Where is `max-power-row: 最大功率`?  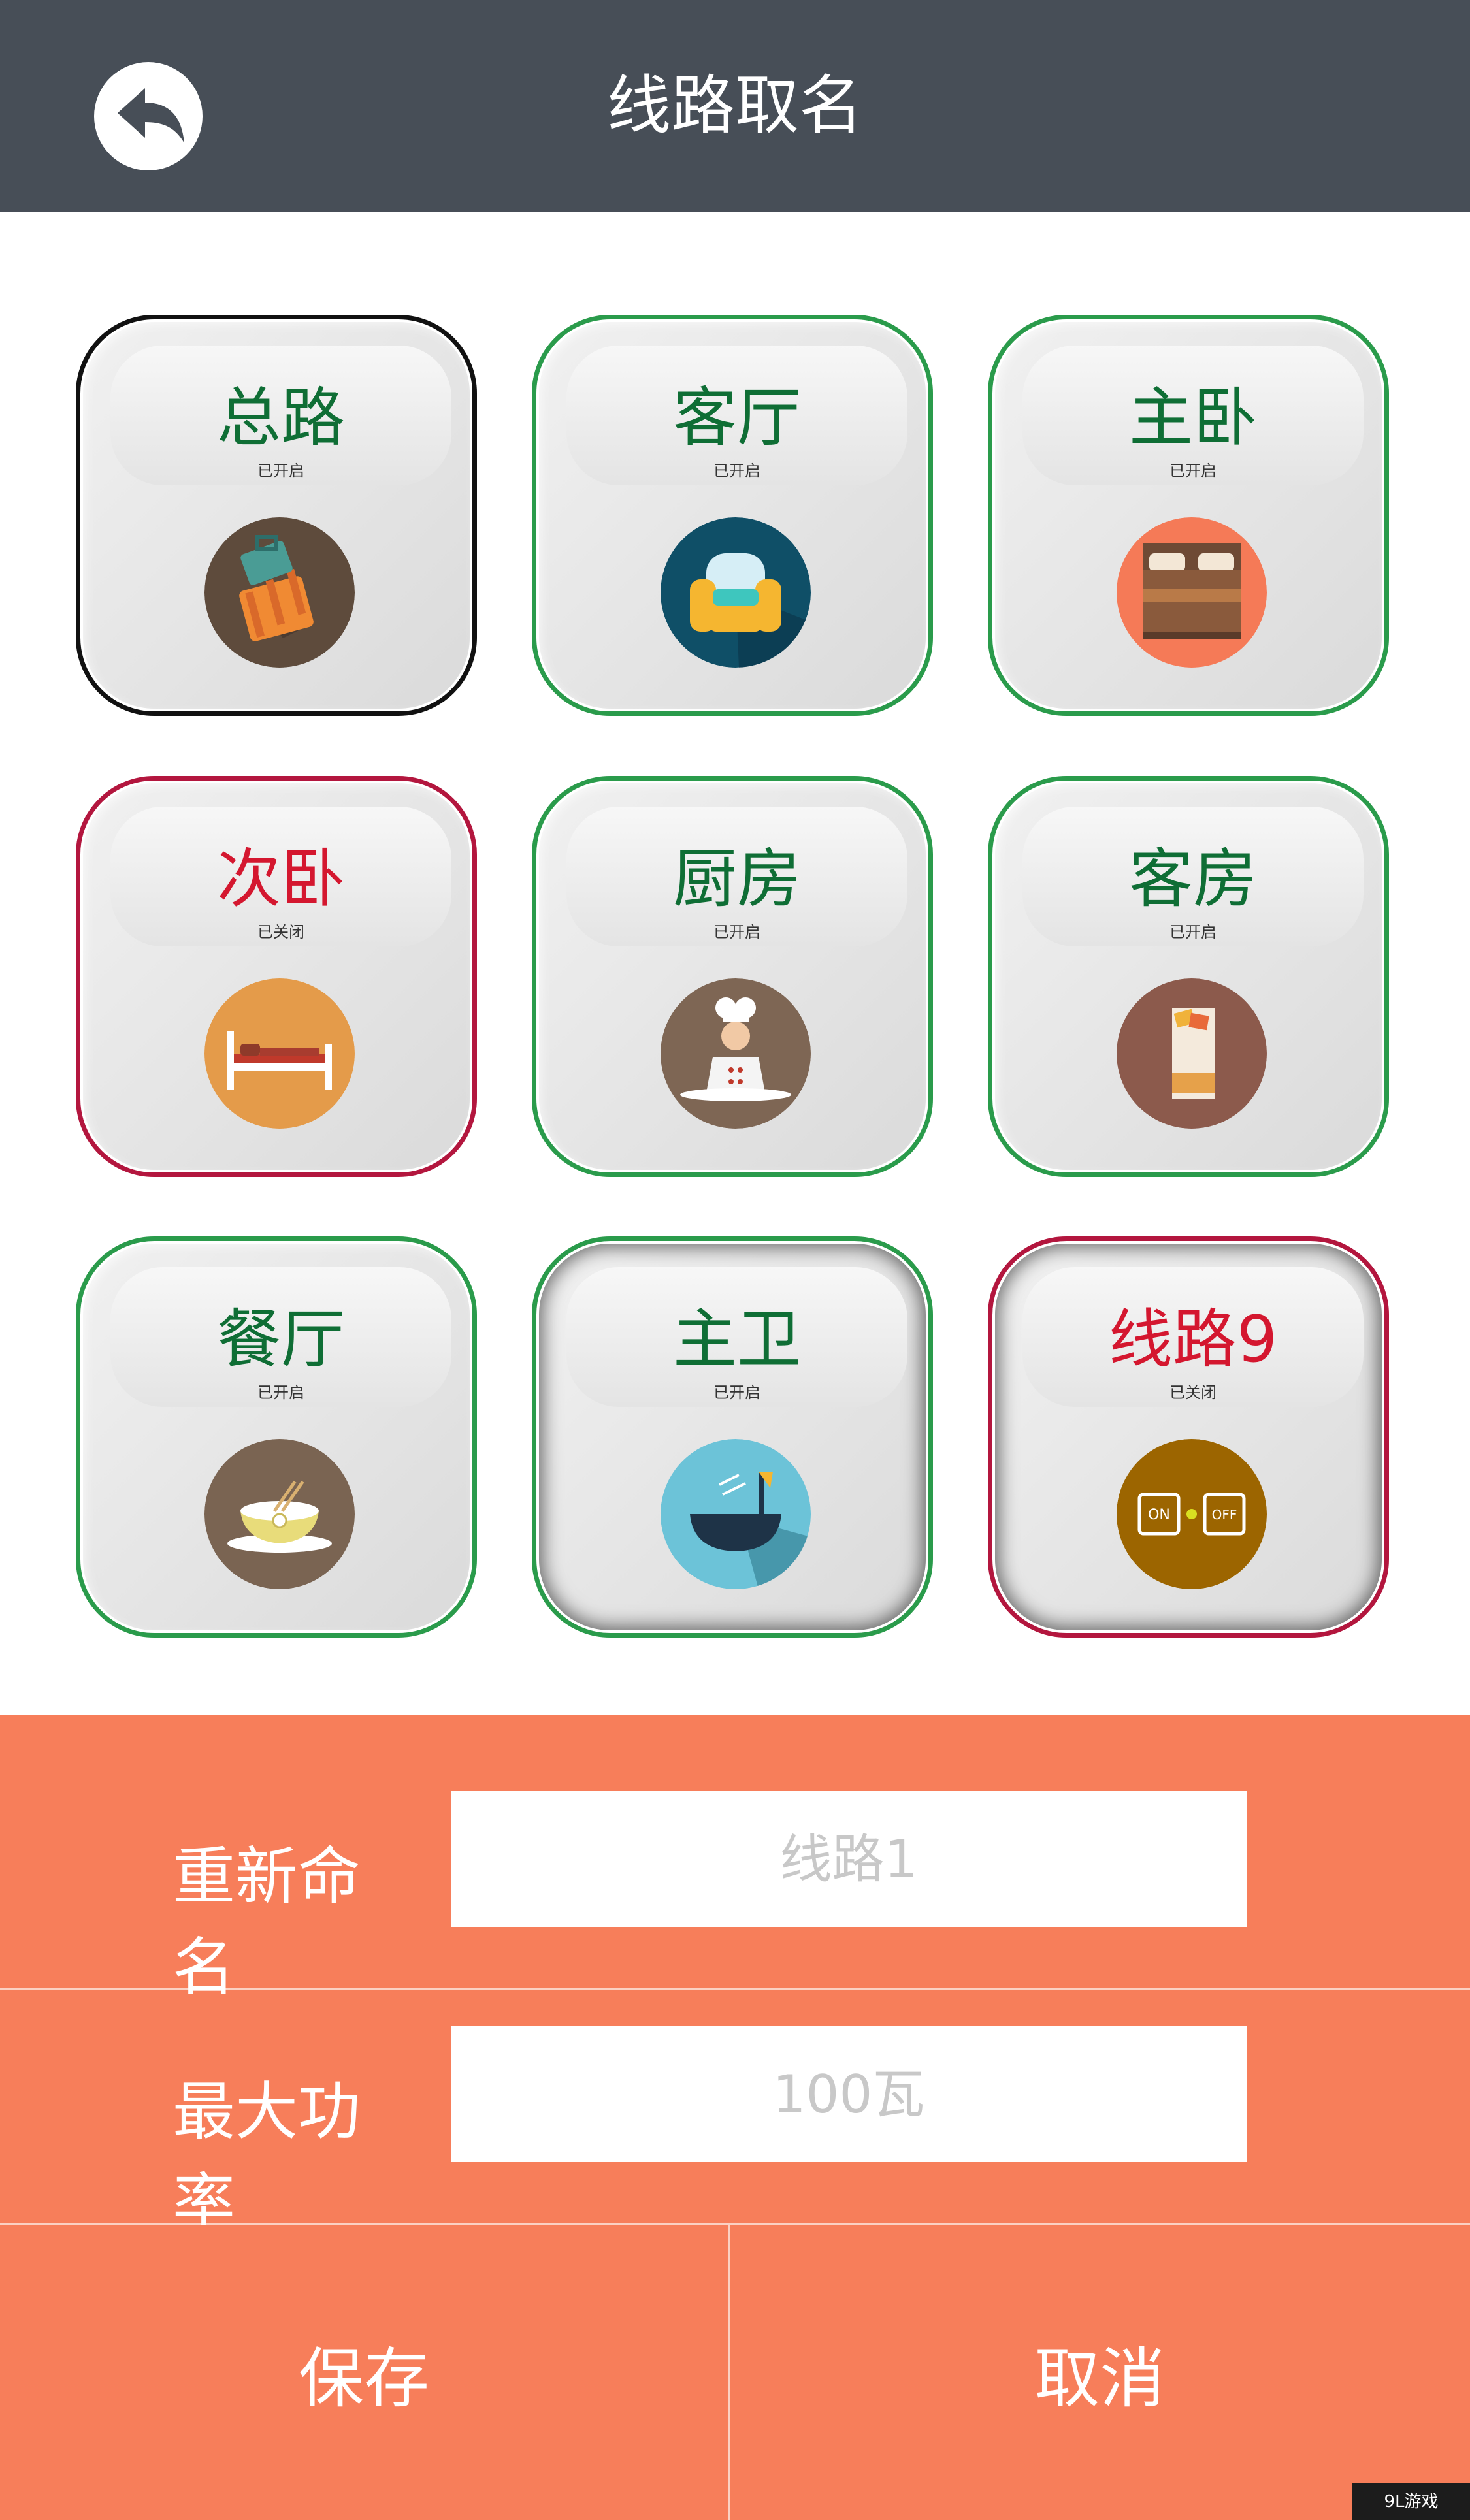 max-power-row: 最大功率 is located at coordinates (735, 2114).